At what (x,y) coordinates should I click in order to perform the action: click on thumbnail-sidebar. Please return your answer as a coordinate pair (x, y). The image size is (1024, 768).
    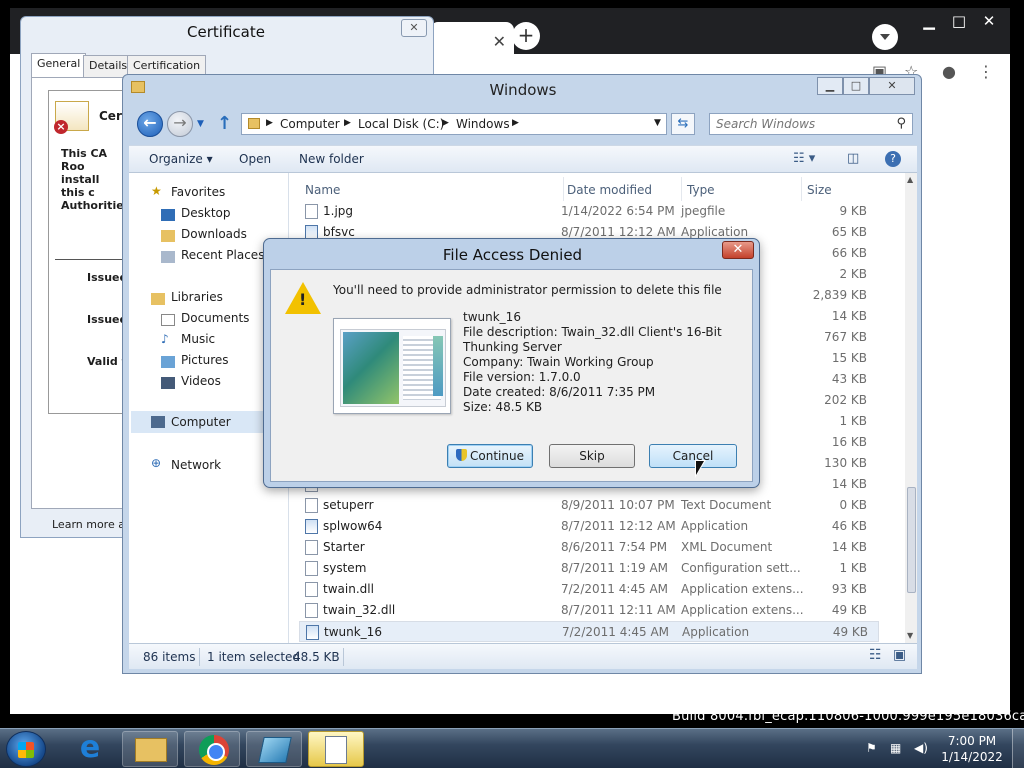
    Looking at the image, I should click on (438, 366).